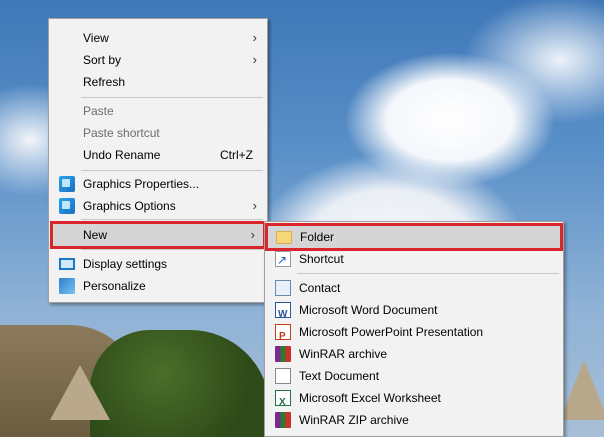  Describe the element at coordinates (283, 336) in the screenshot. I see `powerpoint-icon` at that location.